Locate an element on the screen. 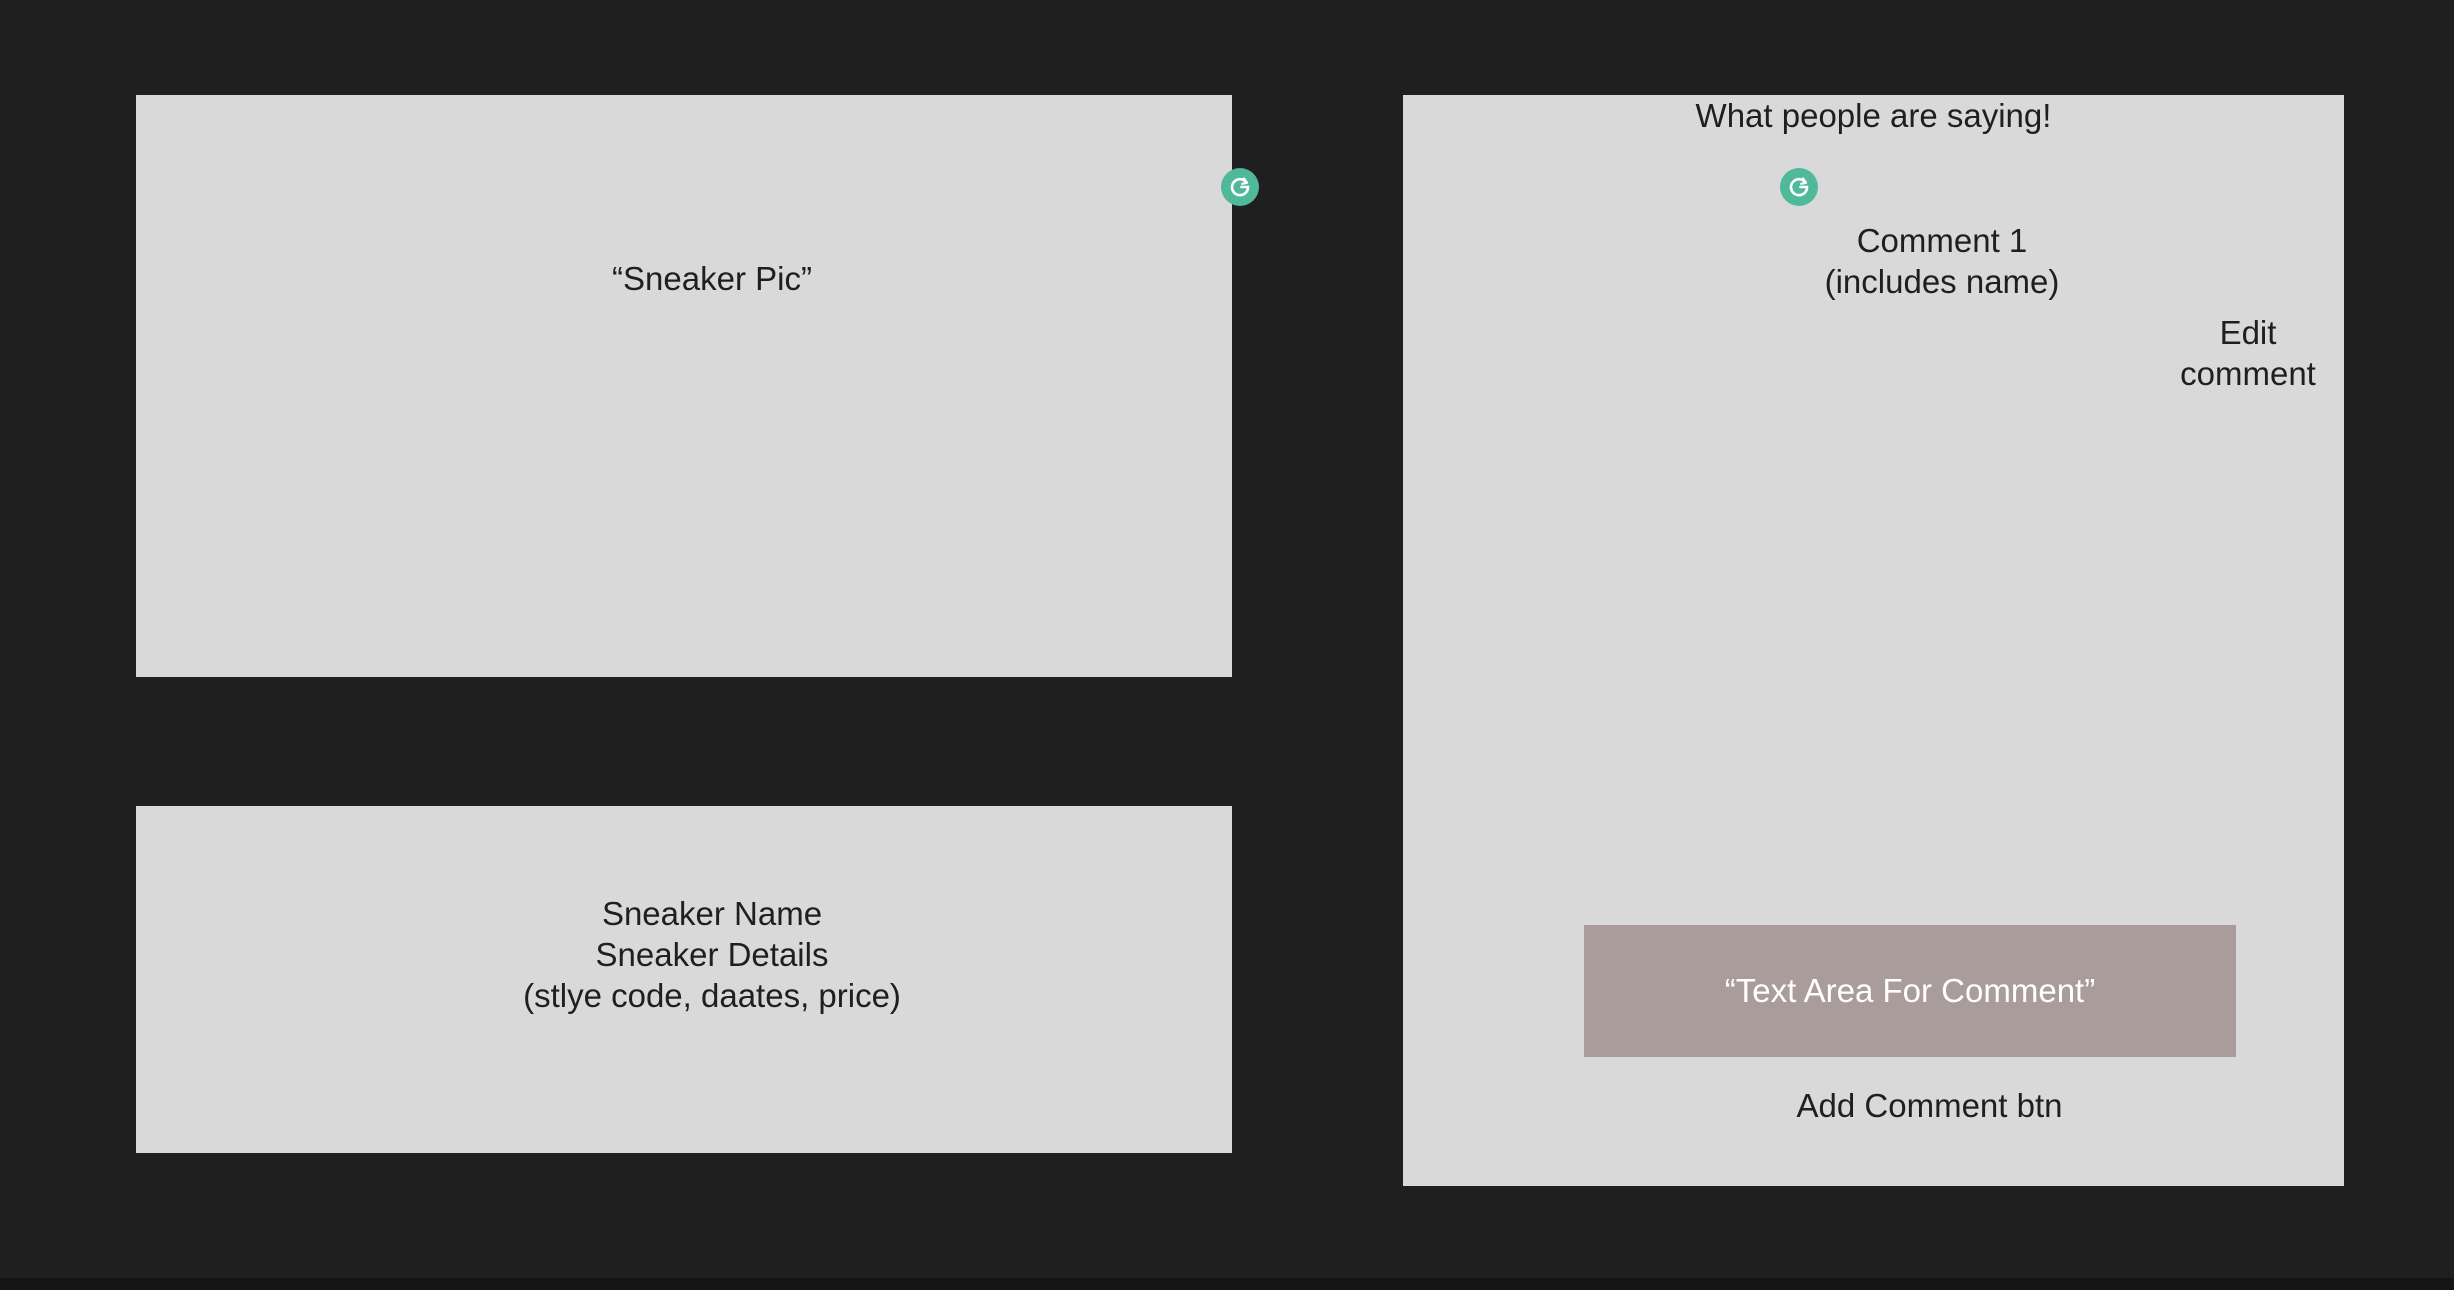 This screenshot has width=2454, height=1290. sneaker-details-label: Sneaker Details is located at coordinates (712, 954).